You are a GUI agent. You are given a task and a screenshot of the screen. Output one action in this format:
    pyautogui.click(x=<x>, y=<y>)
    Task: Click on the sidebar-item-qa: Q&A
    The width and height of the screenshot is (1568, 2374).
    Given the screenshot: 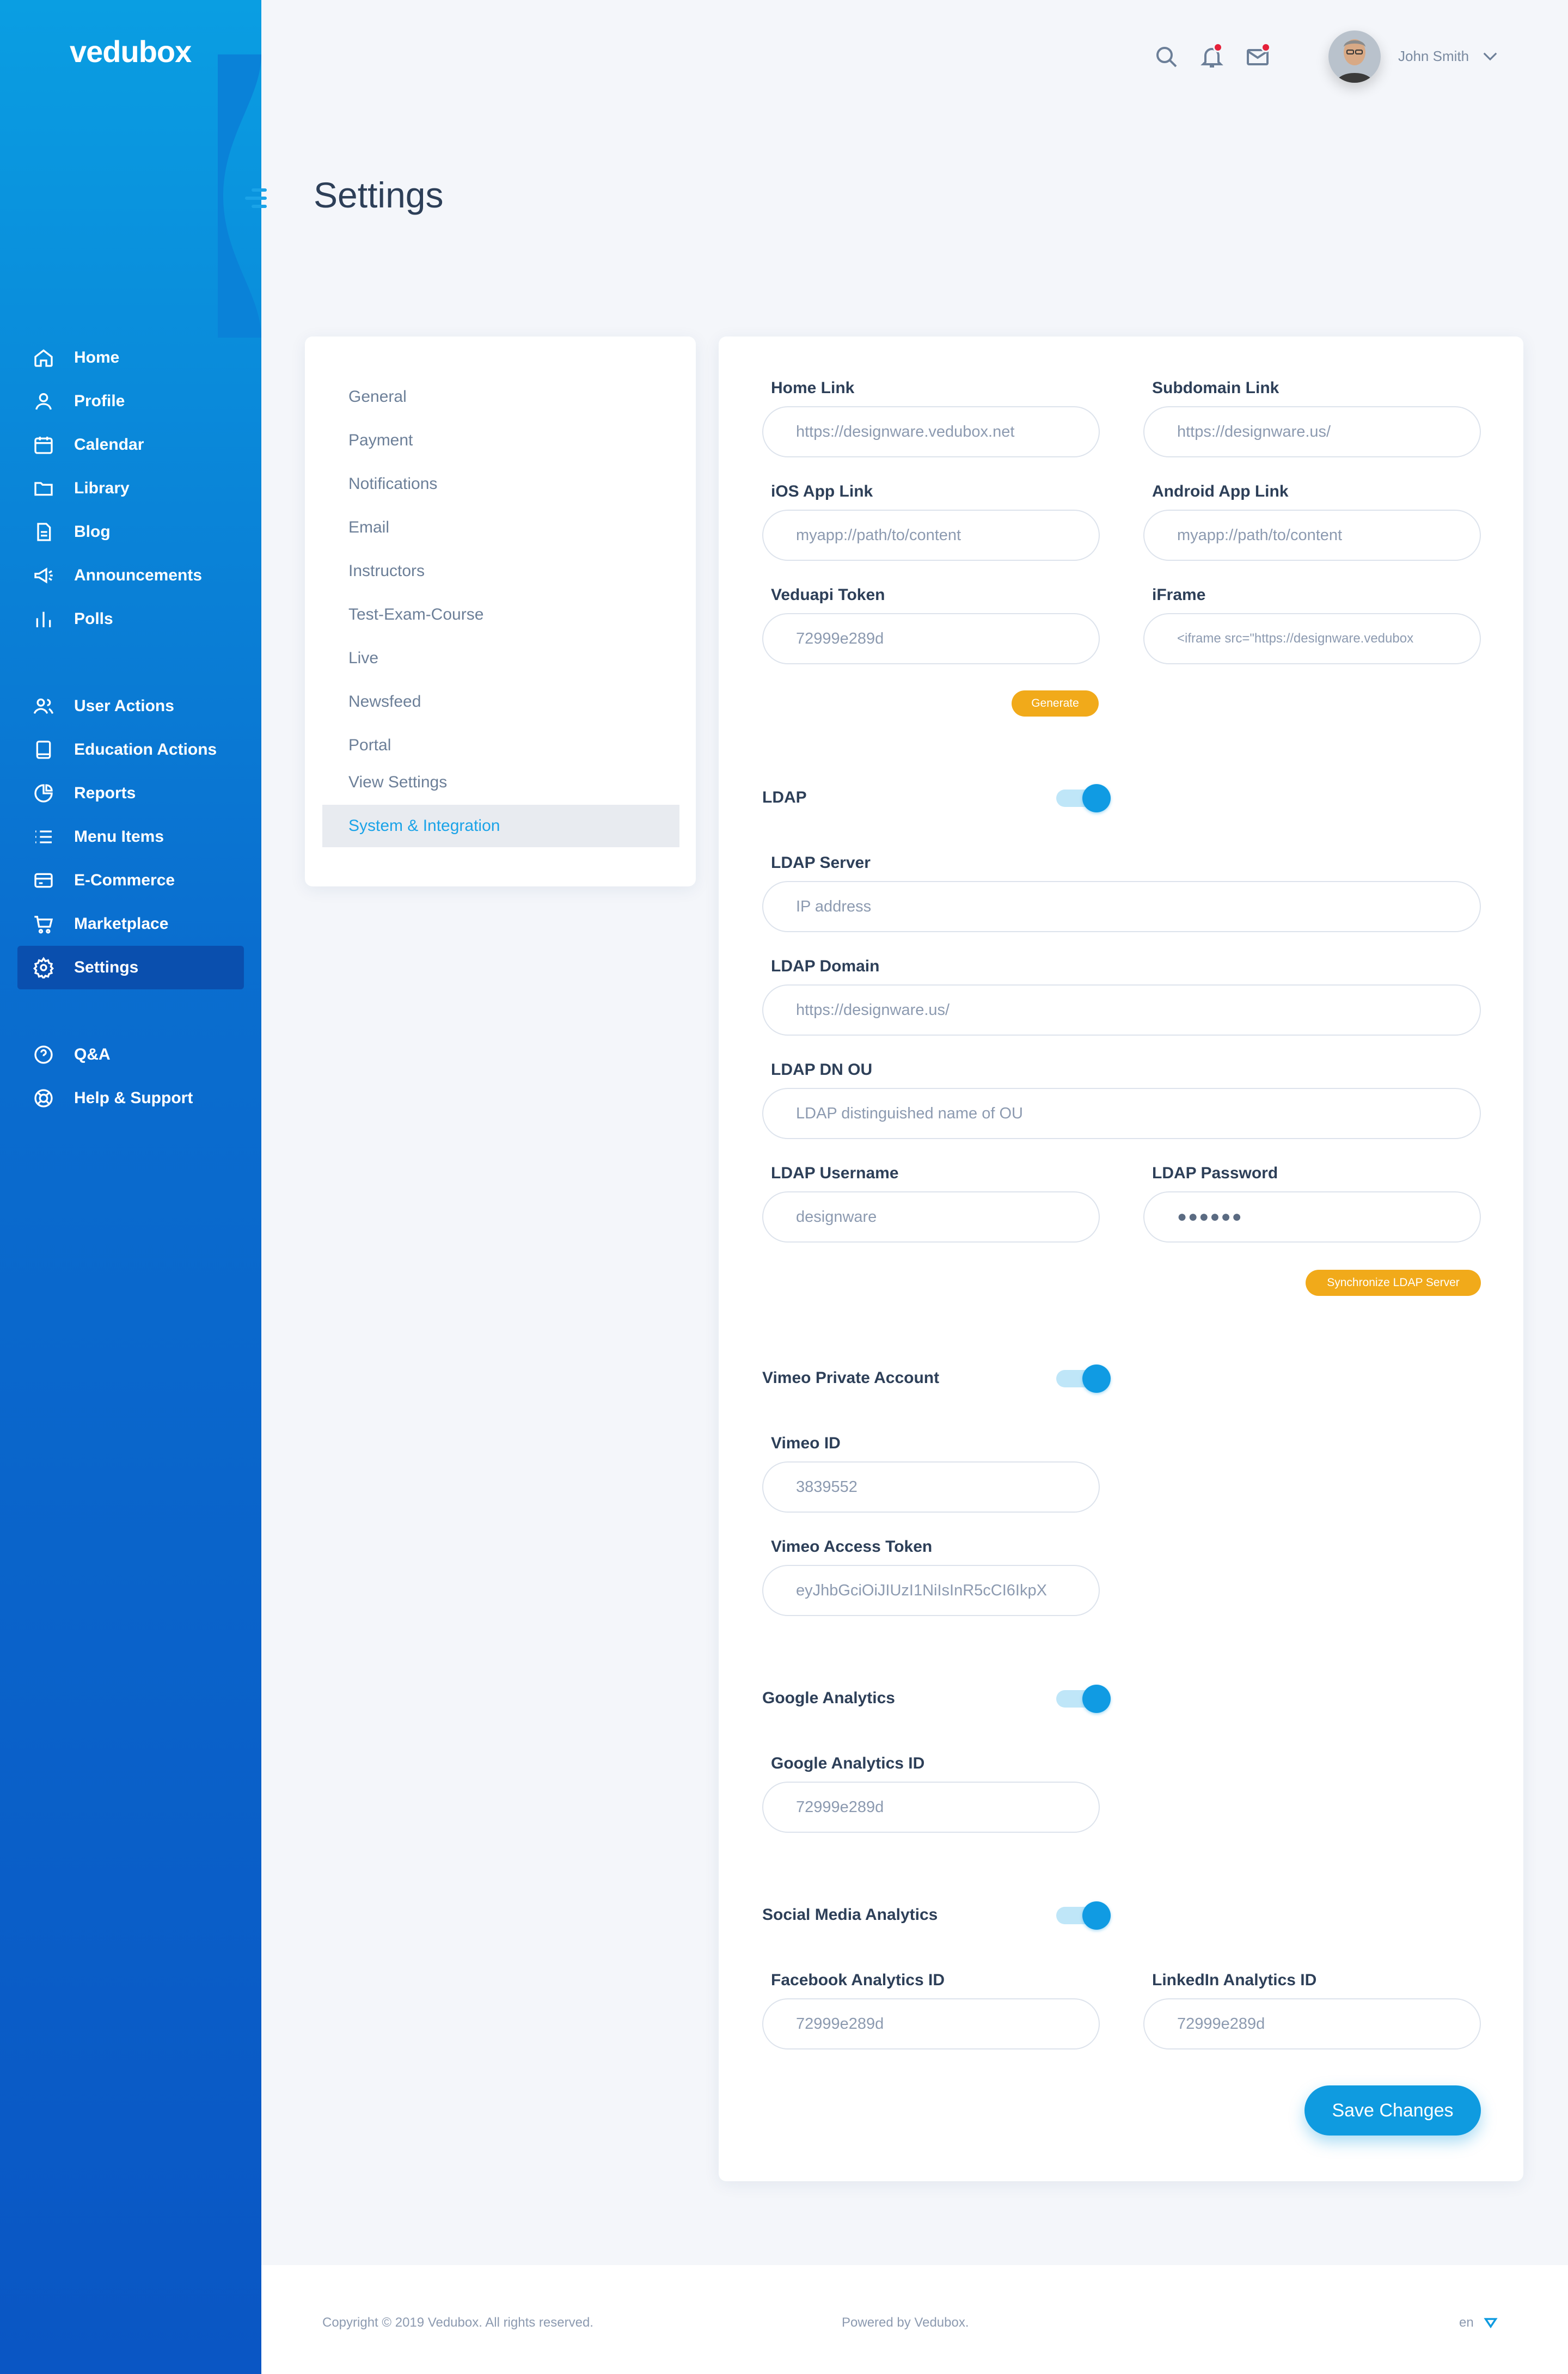 What is the action you would take?
    pyautogui.click(x=130, y=1054)
    